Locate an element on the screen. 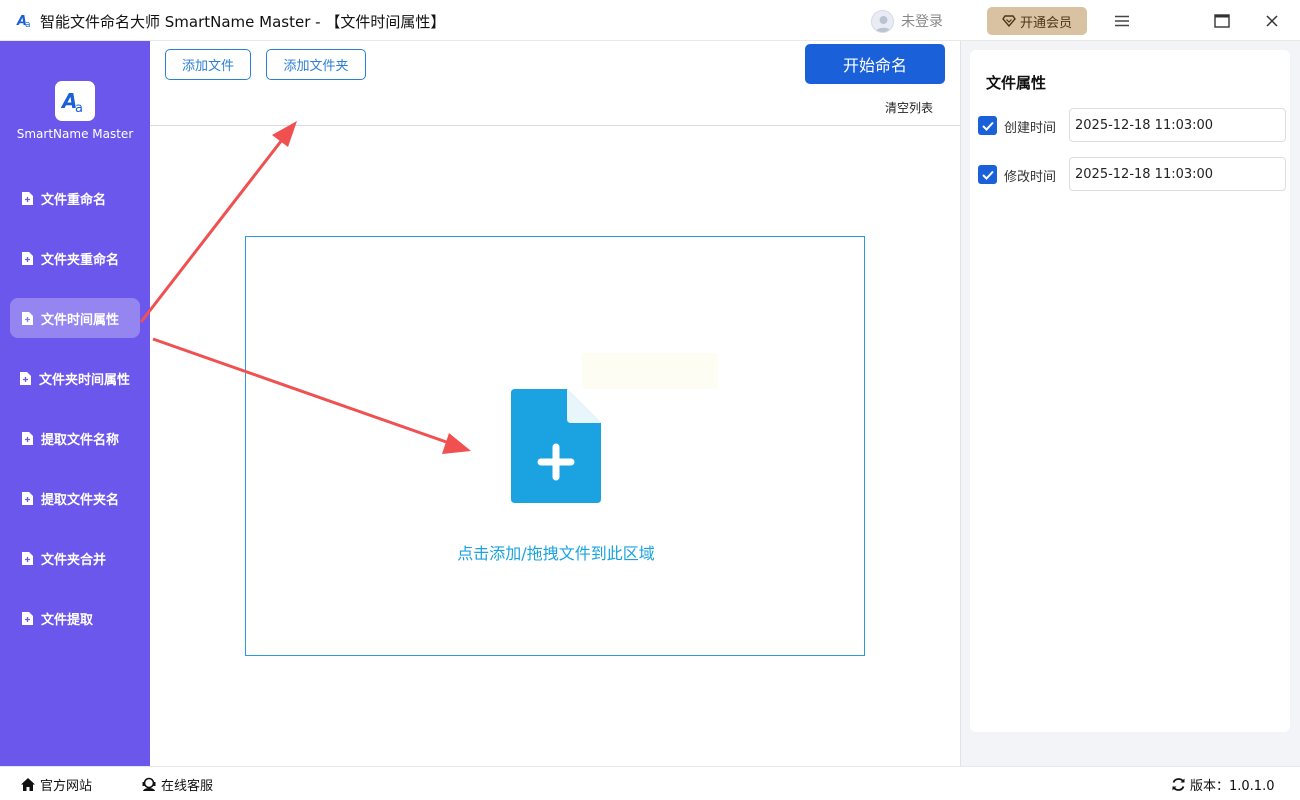 Image resolution: width=1300 pixels, height=800 pixels. close-button is located at coordinates (1272, 21).